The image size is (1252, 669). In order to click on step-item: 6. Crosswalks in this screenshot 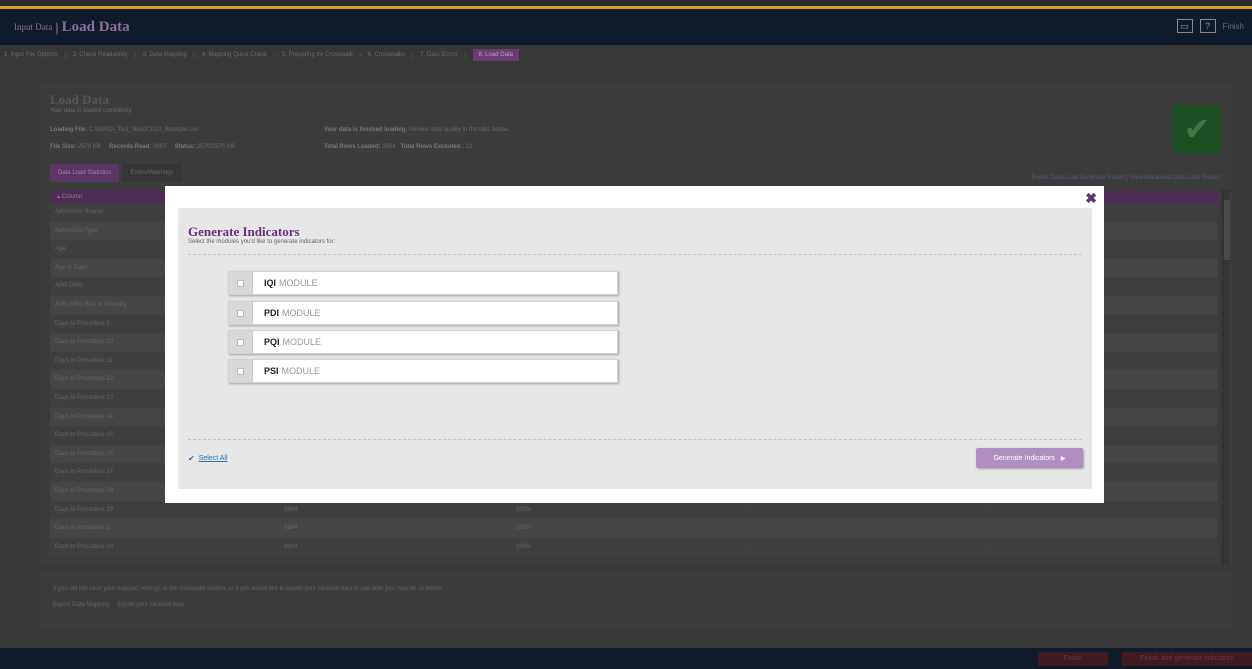, I will do `click(386, 55)`.